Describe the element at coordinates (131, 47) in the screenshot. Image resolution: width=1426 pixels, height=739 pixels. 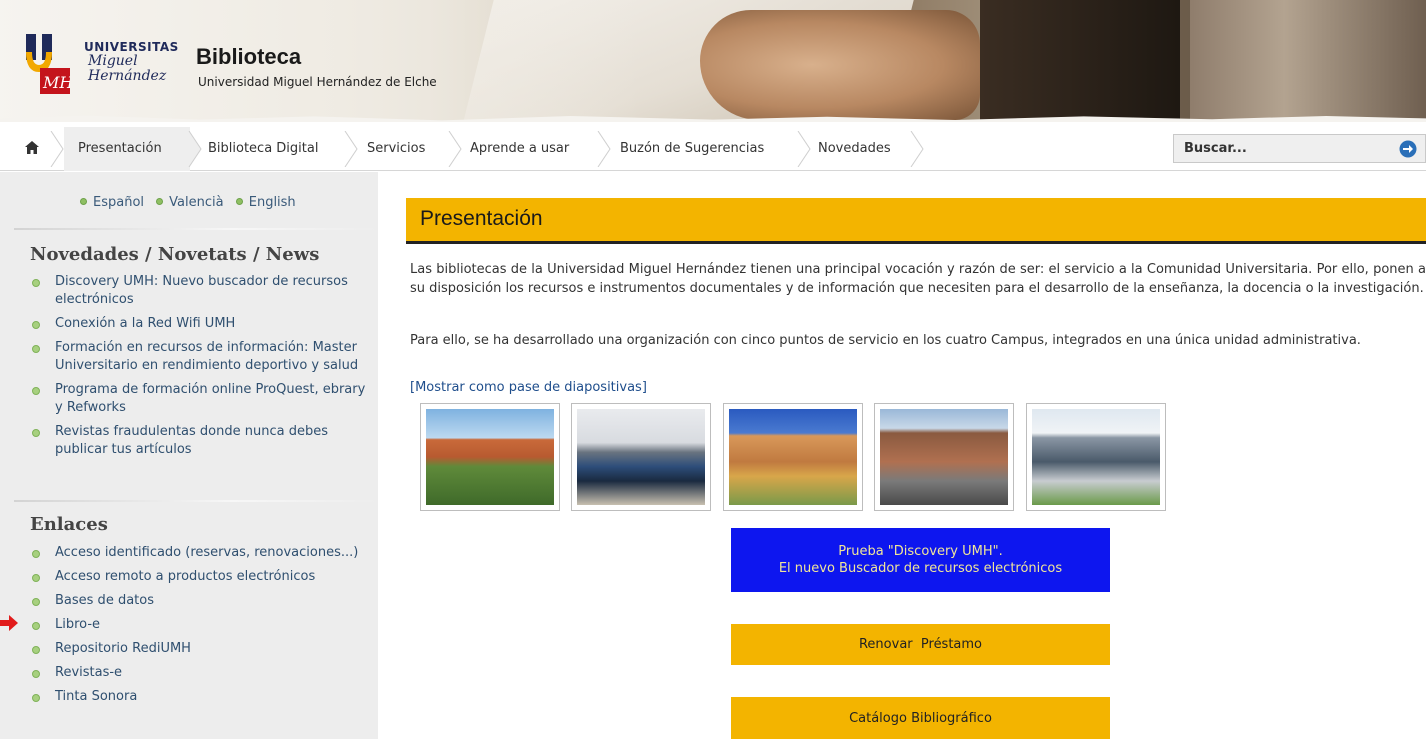
I see `logo-universitas: UNIVERSITAS` at that location.